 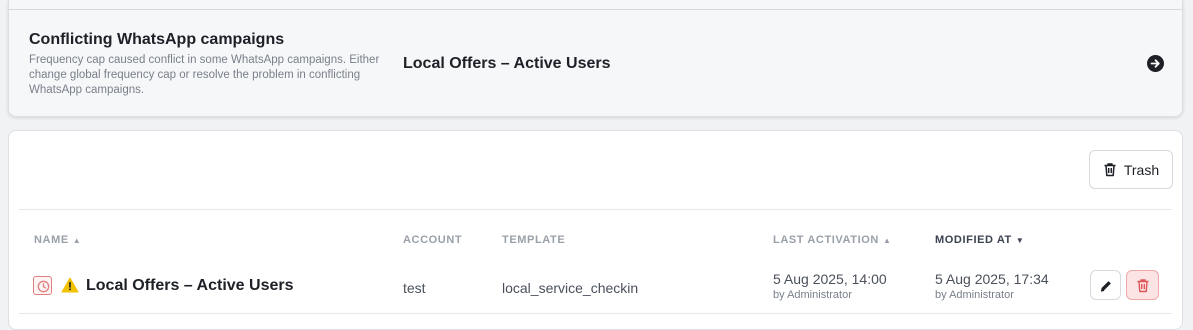 I want to click on edit-button, so click(x=1105, y=285).